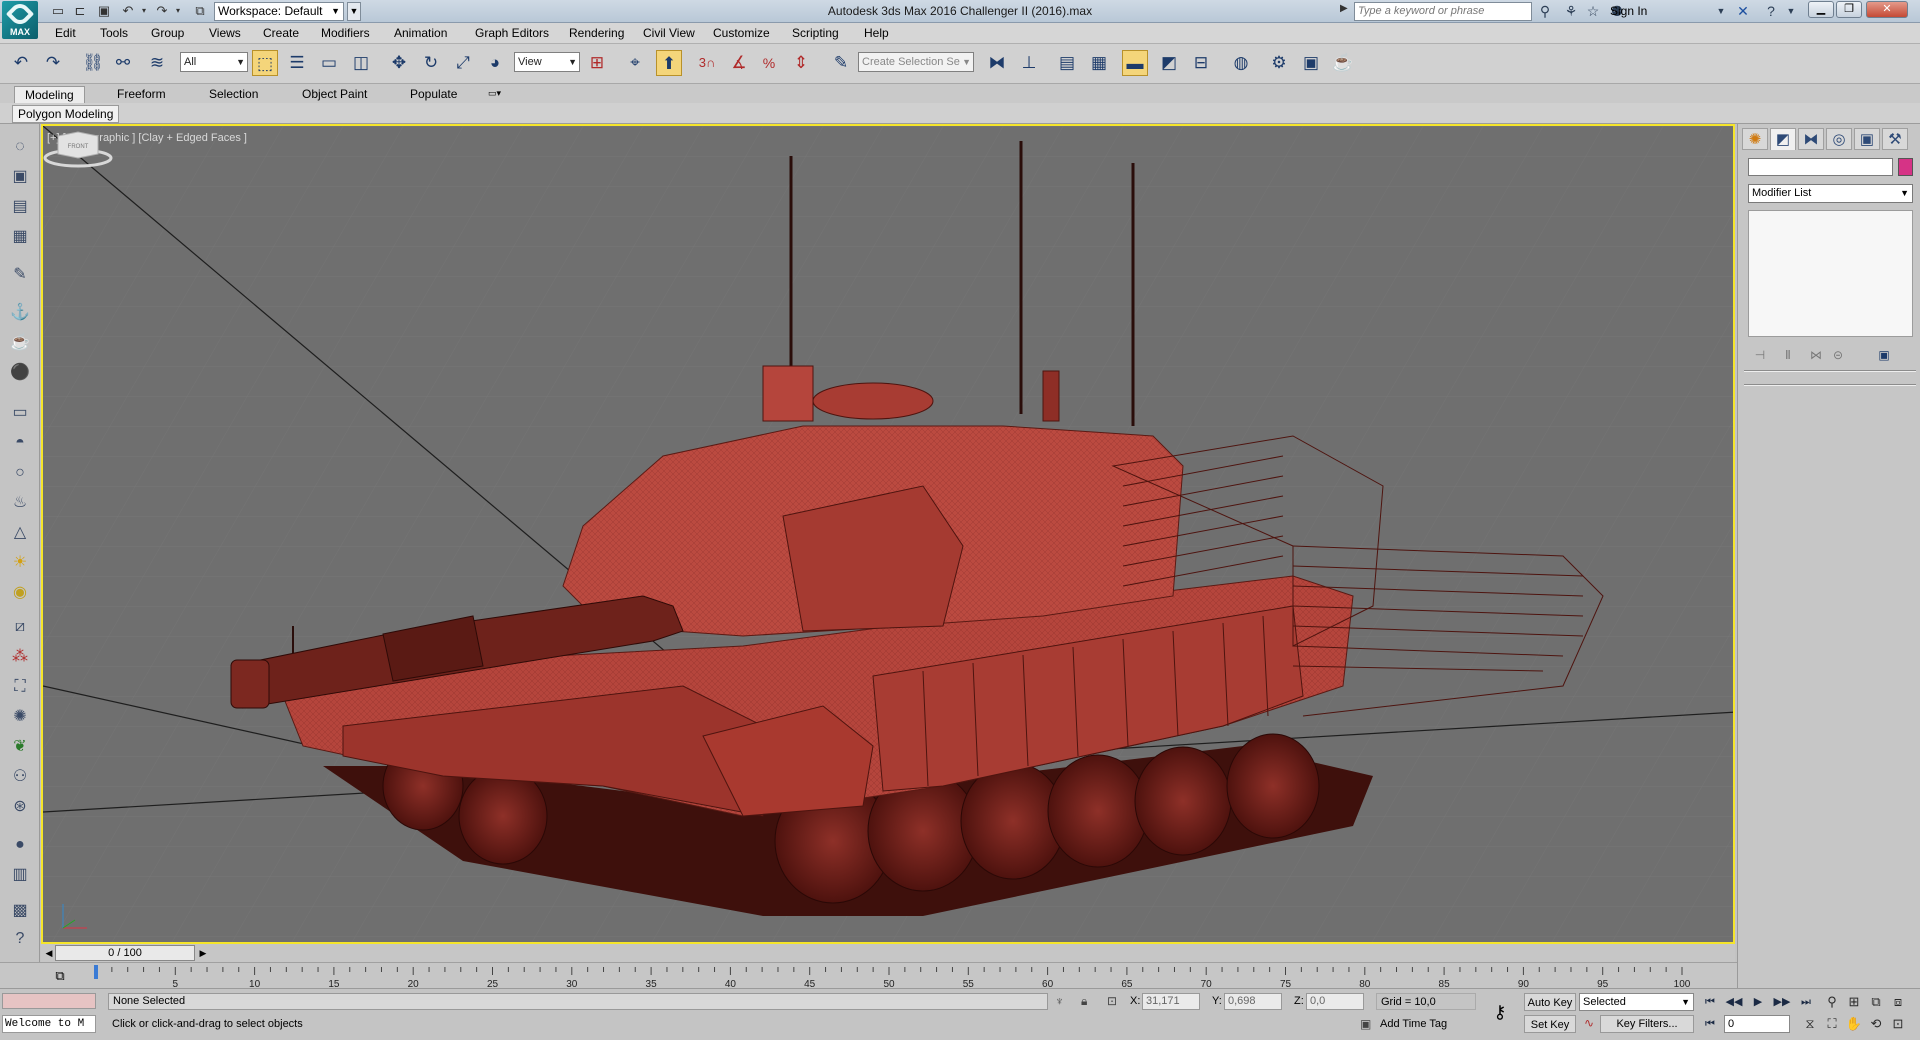  What do you see at coordinates (361, 63) in the screenshot?
I see `window-crossing-icon: ◫` at bounding box center [361, 63].